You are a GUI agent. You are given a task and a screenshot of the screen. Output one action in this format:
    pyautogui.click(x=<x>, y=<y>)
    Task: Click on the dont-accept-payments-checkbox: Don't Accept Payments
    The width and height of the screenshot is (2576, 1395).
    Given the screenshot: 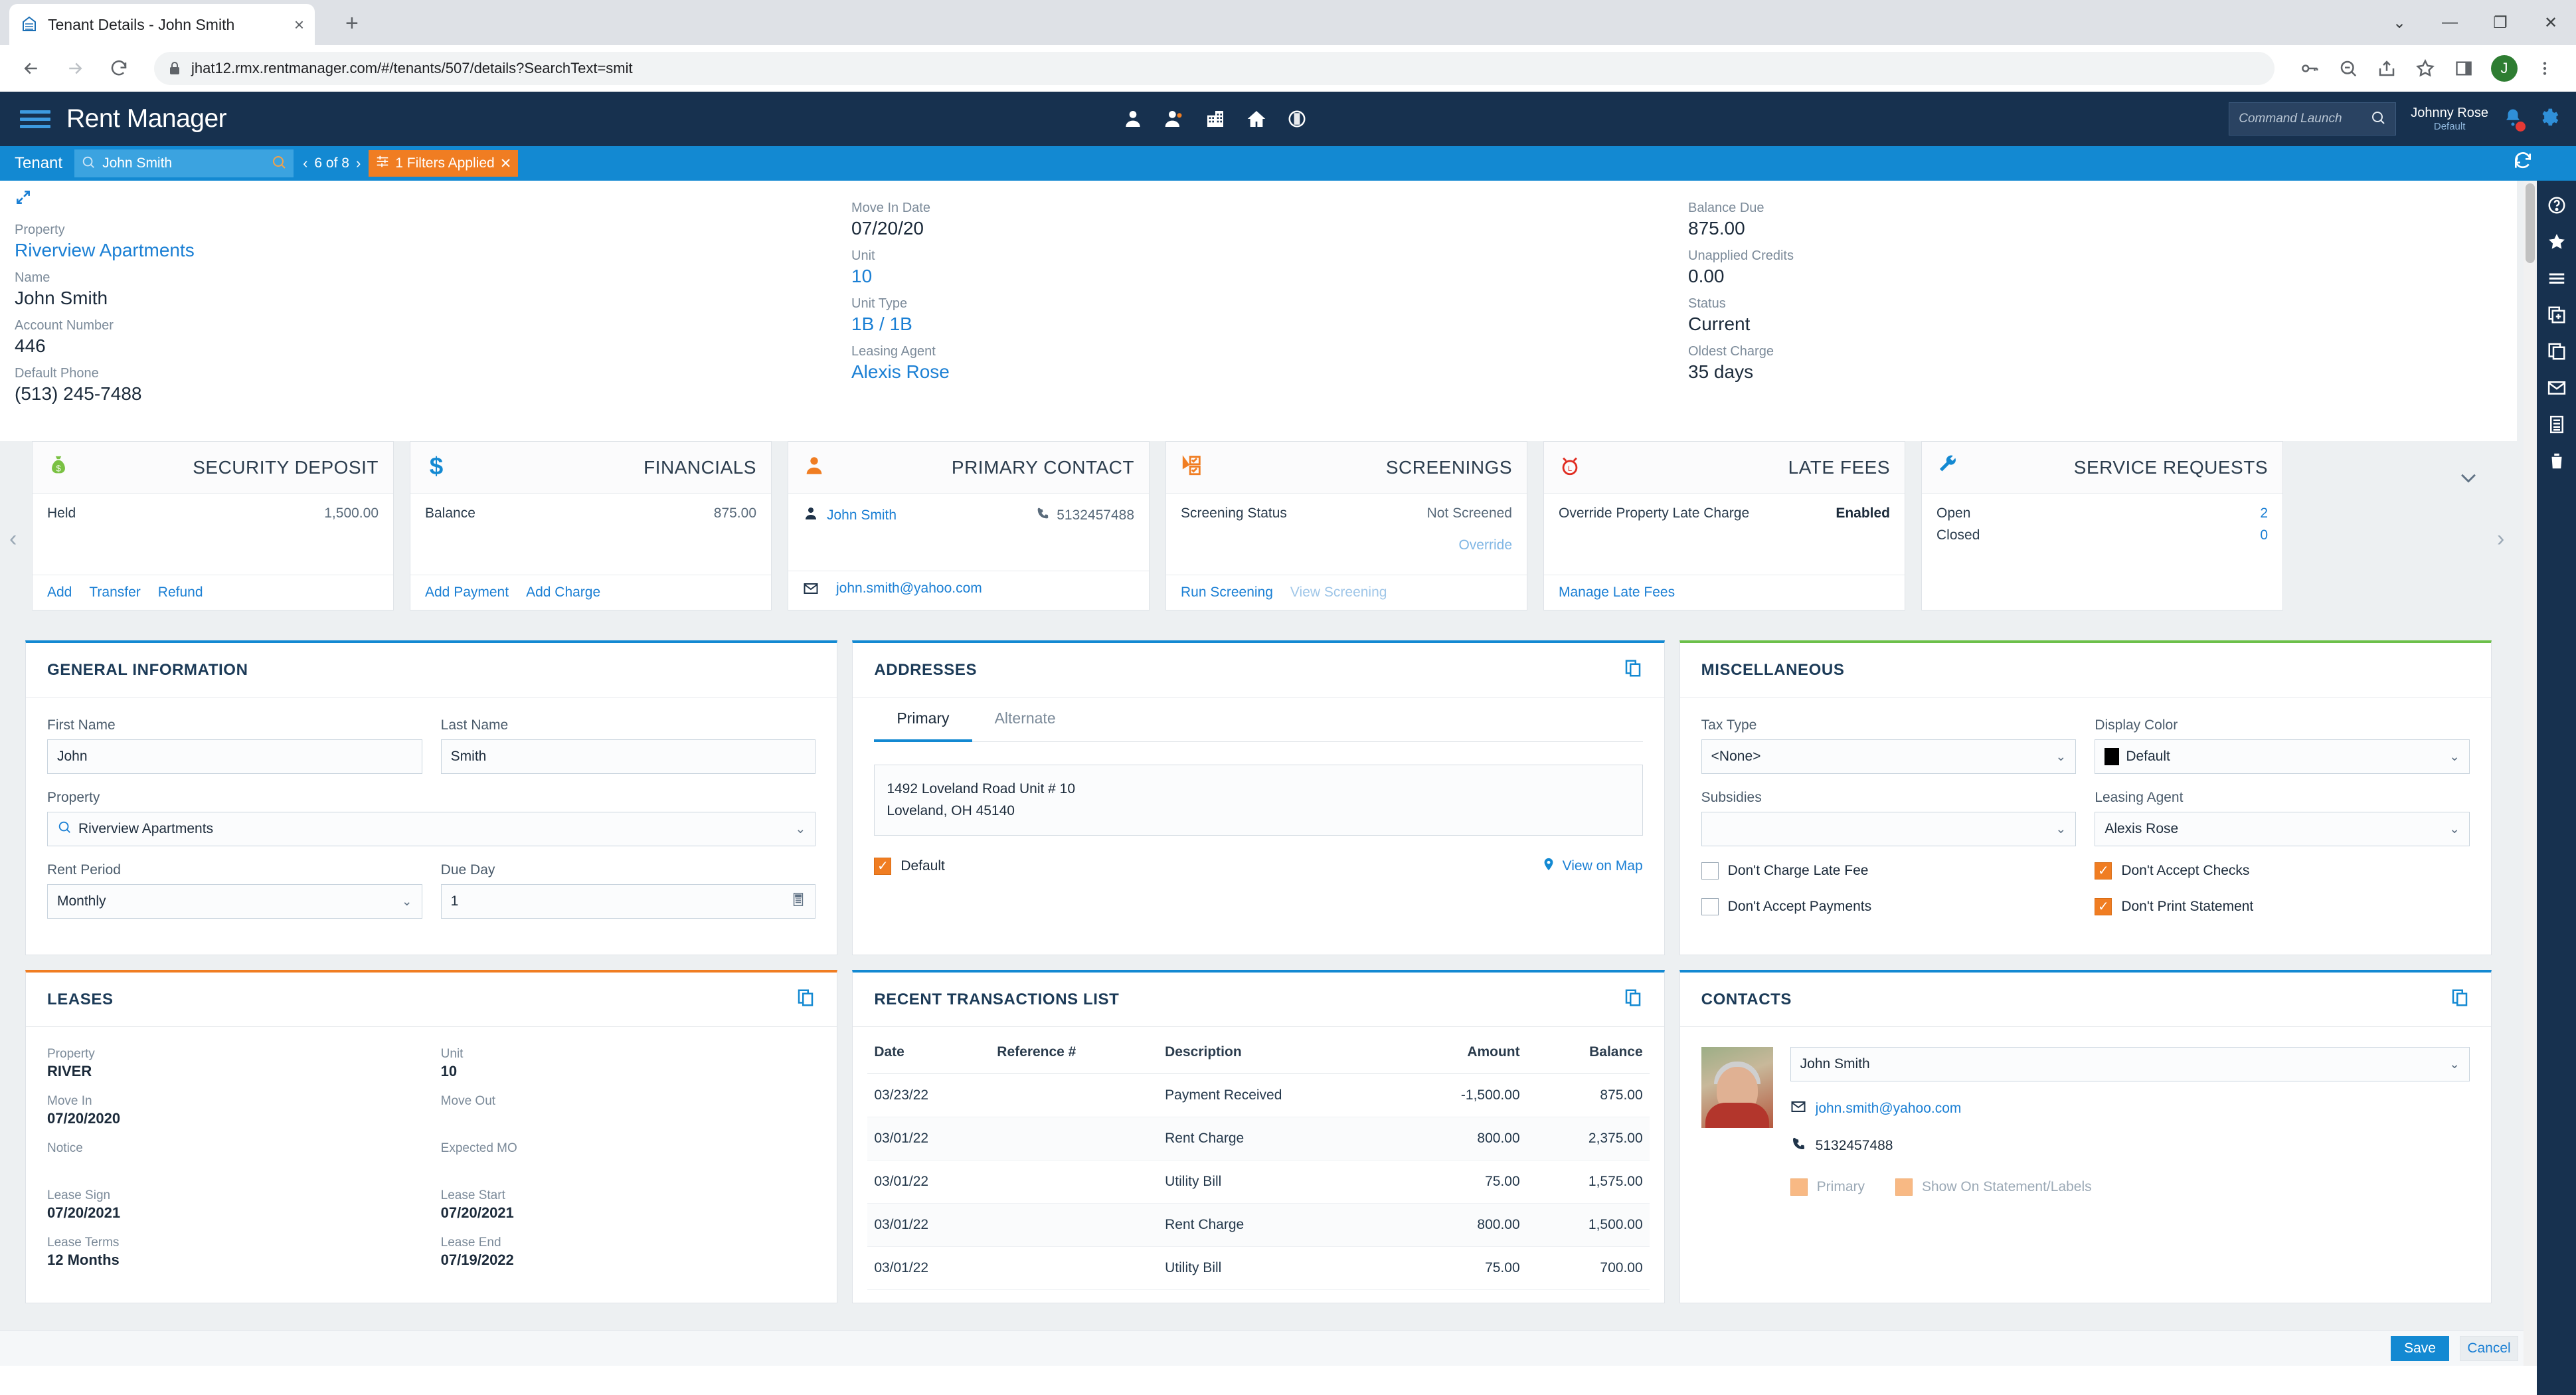 What is the action you would take?
    pyautogui.click(x=1889, y=906)
    